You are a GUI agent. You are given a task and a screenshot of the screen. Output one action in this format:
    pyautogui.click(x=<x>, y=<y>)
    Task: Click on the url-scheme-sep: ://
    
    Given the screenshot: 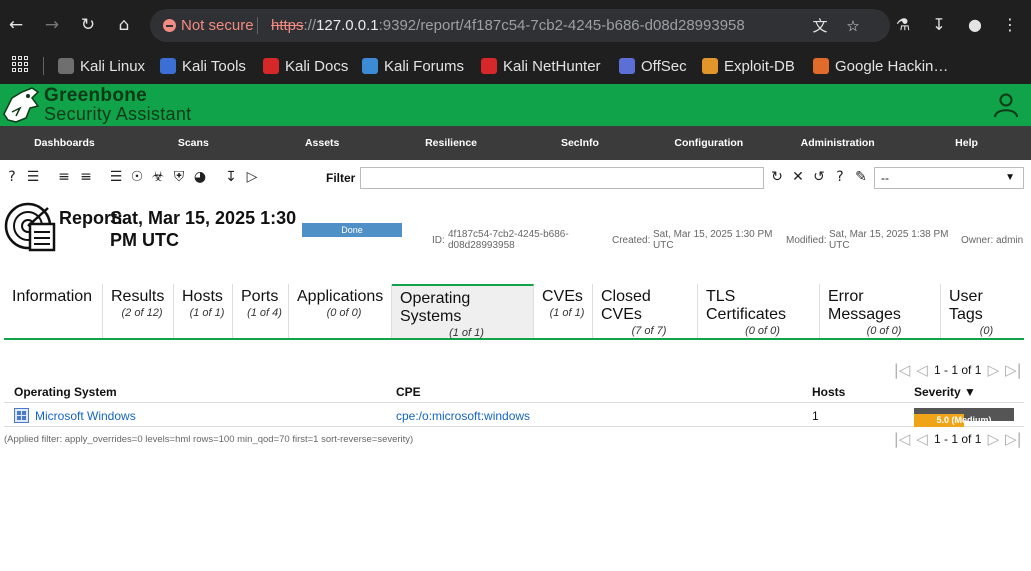 What is the action you would take?
    pyautogui.click(x=310, y=25)
    